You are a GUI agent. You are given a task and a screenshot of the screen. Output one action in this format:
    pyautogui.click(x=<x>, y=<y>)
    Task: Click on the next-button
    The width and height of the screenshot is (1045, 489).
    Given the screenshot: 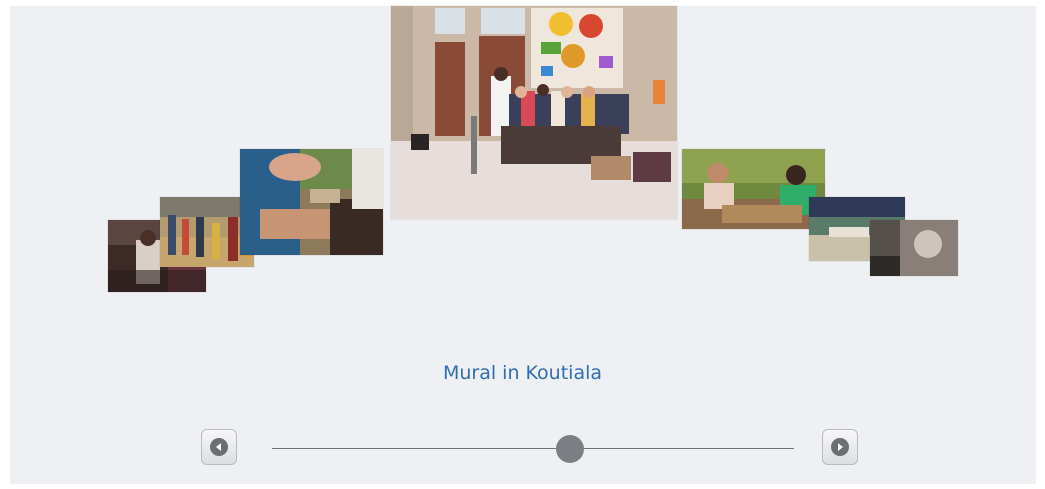 What is the action you would take?
    pyautogui.click(x=840, y=447)
    